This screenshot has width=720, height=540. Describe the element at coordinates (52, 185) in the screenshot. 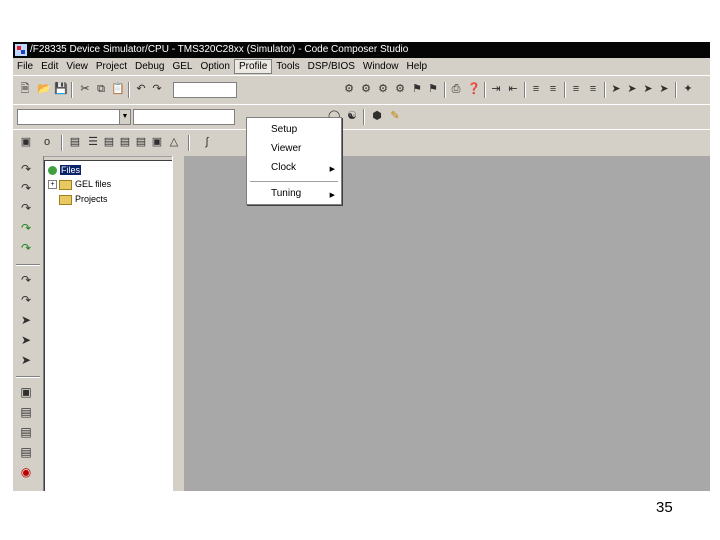

I see `expand-icon: +` at that location.